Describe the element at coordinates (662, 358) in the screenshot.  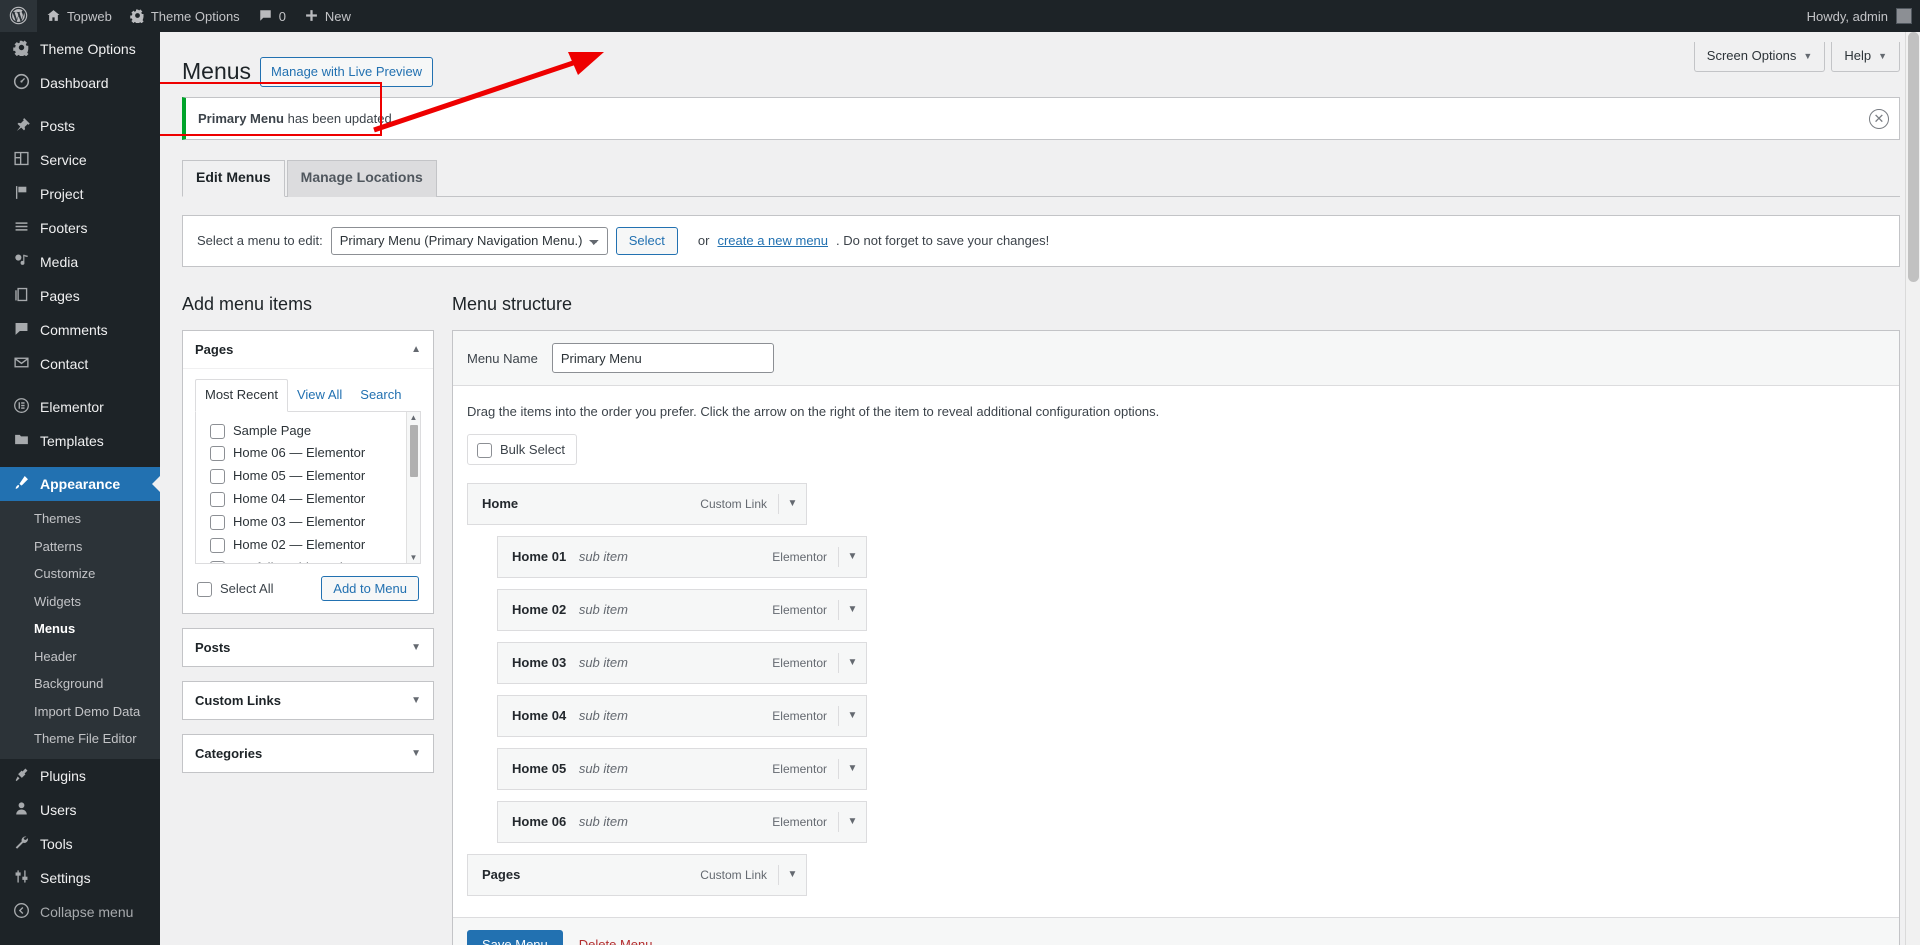
I see `menu-name-input` at that location.